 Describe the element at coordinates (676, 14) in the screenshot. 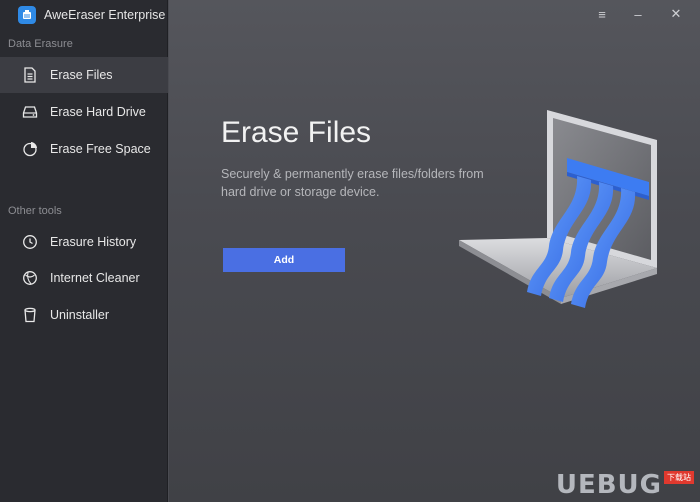

I see `close-button: ✕` at that location.